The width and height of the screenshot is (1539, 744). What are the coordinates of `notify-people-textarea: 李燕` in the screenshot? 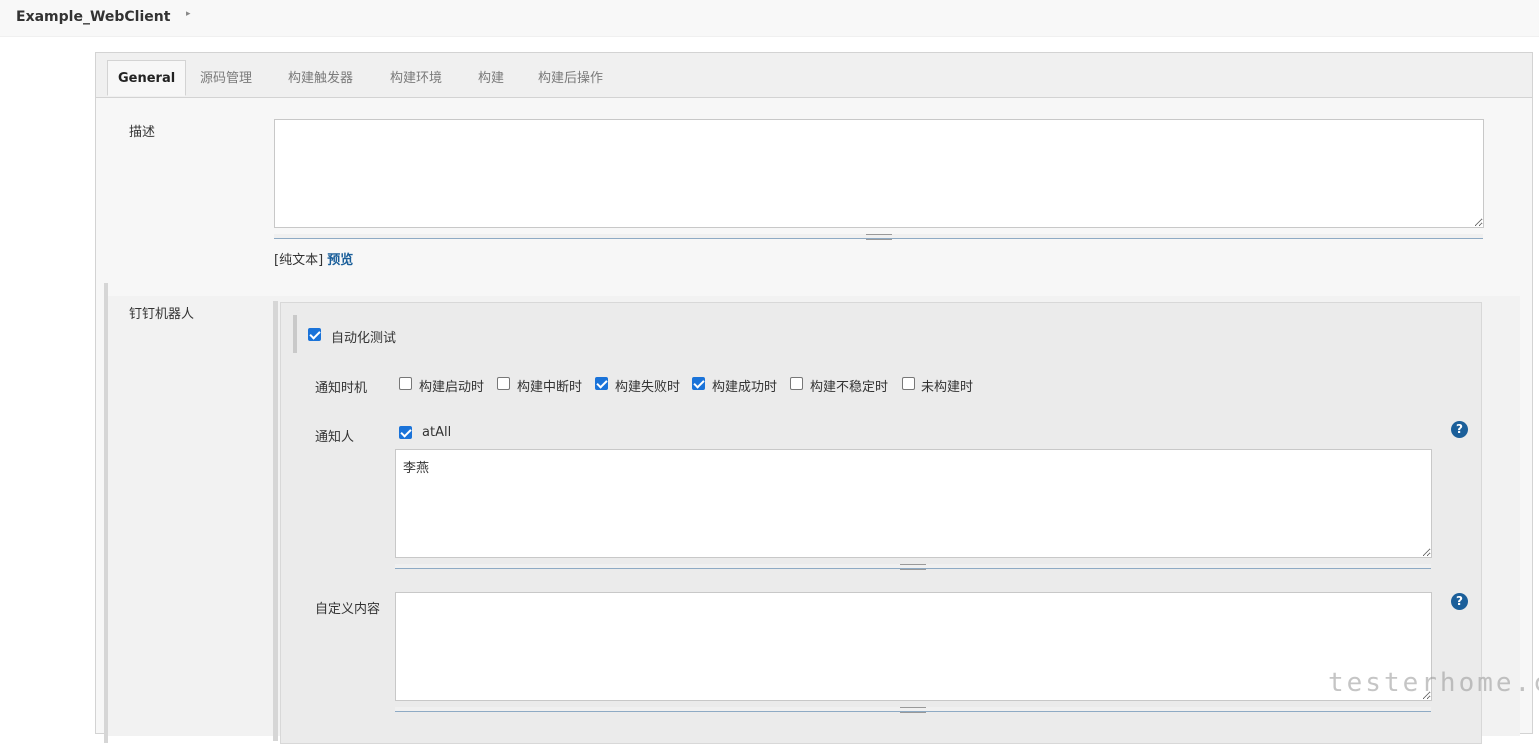 It's located at (913, 503).